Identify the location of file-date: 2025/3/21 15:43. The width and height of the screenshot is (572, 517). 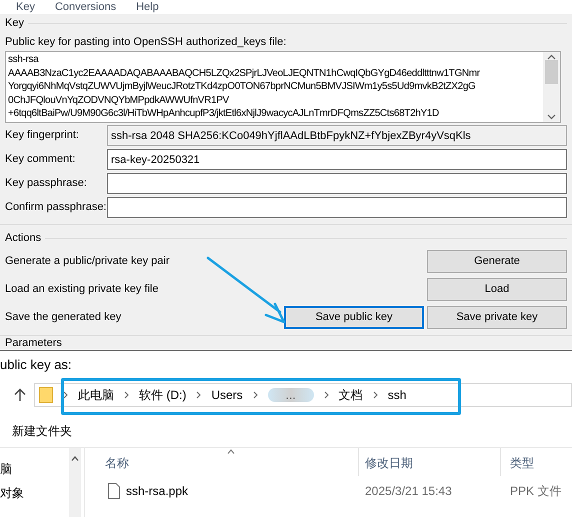
(408, 491).